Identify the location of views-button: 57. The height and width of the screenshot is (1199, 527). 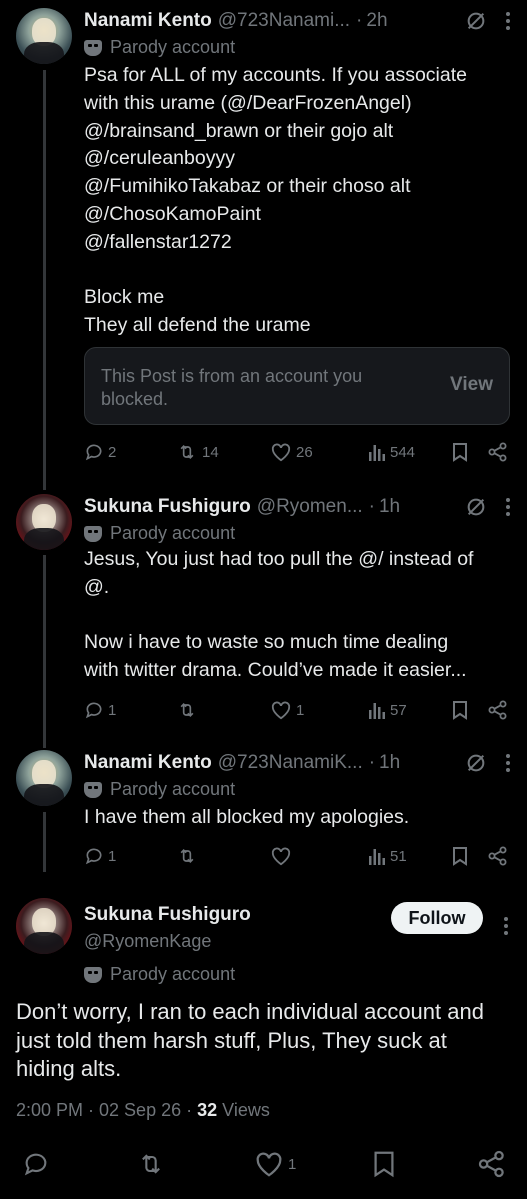
(387, 710).